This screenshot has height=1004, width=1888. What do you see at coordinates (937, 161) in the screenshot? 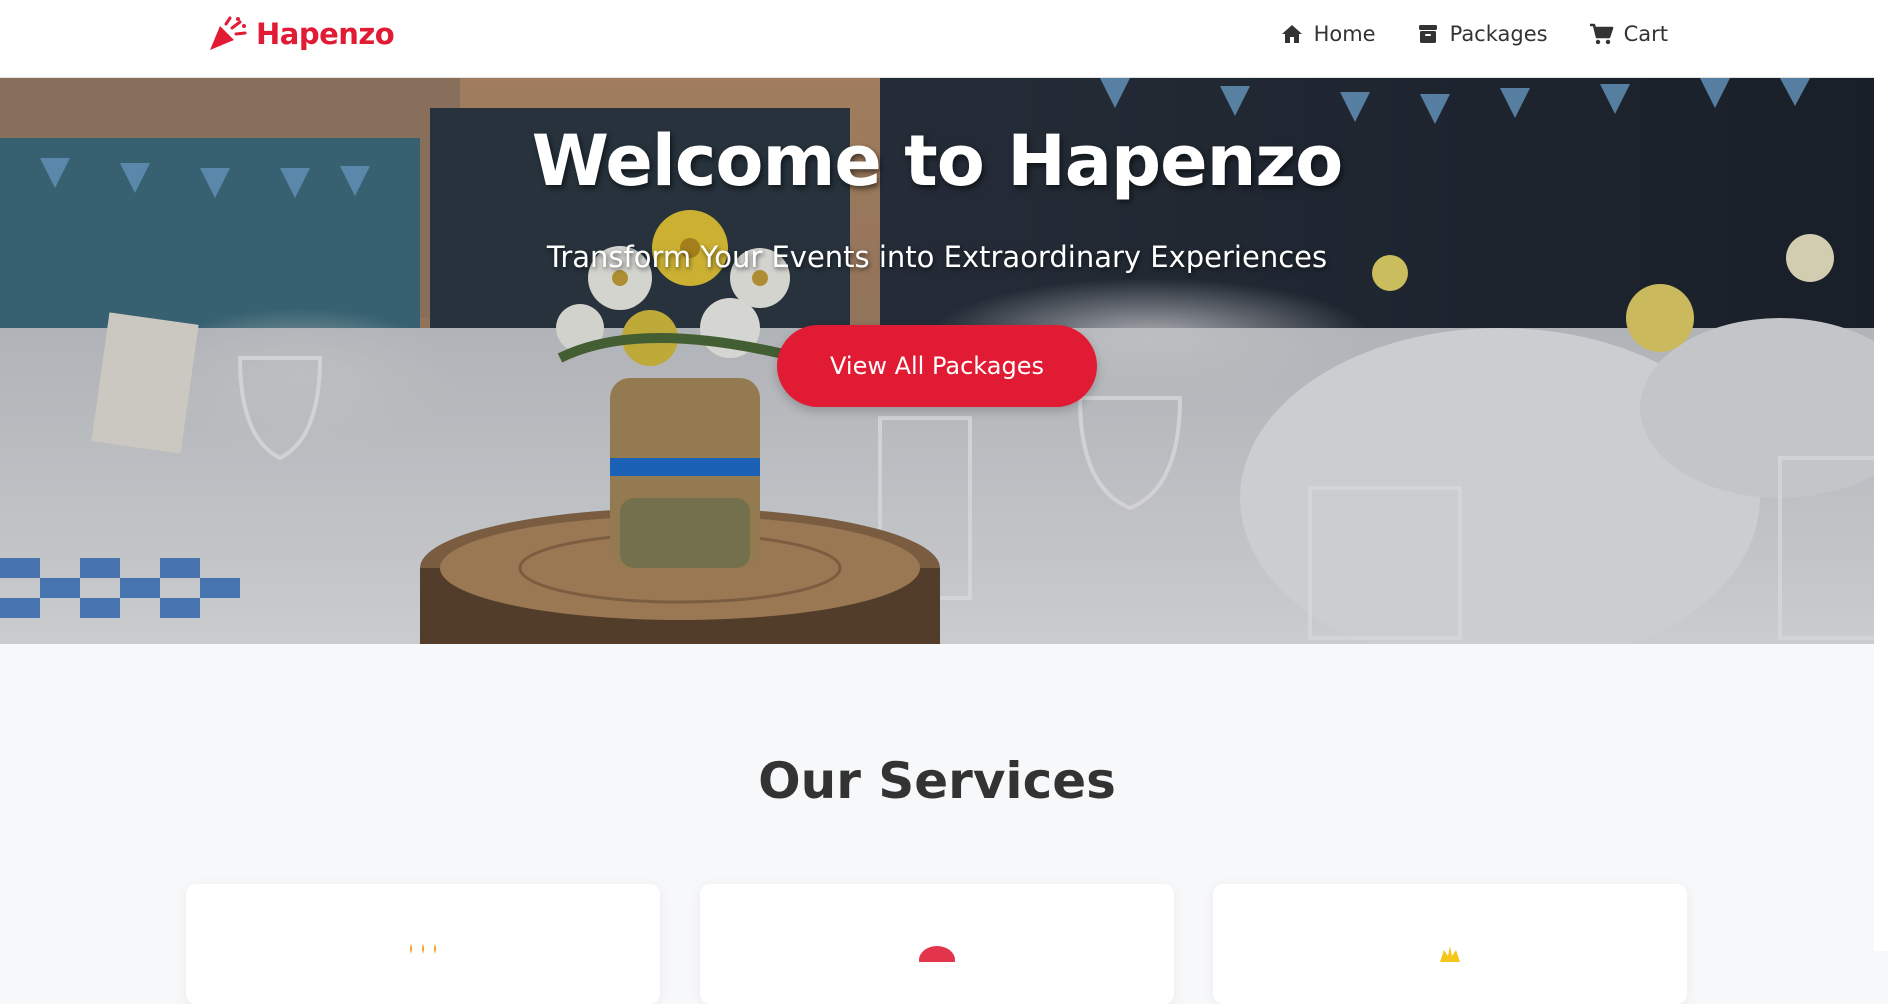
I see `hero-title: Welcome to Hapenzo` at bounding box center [937, 161].